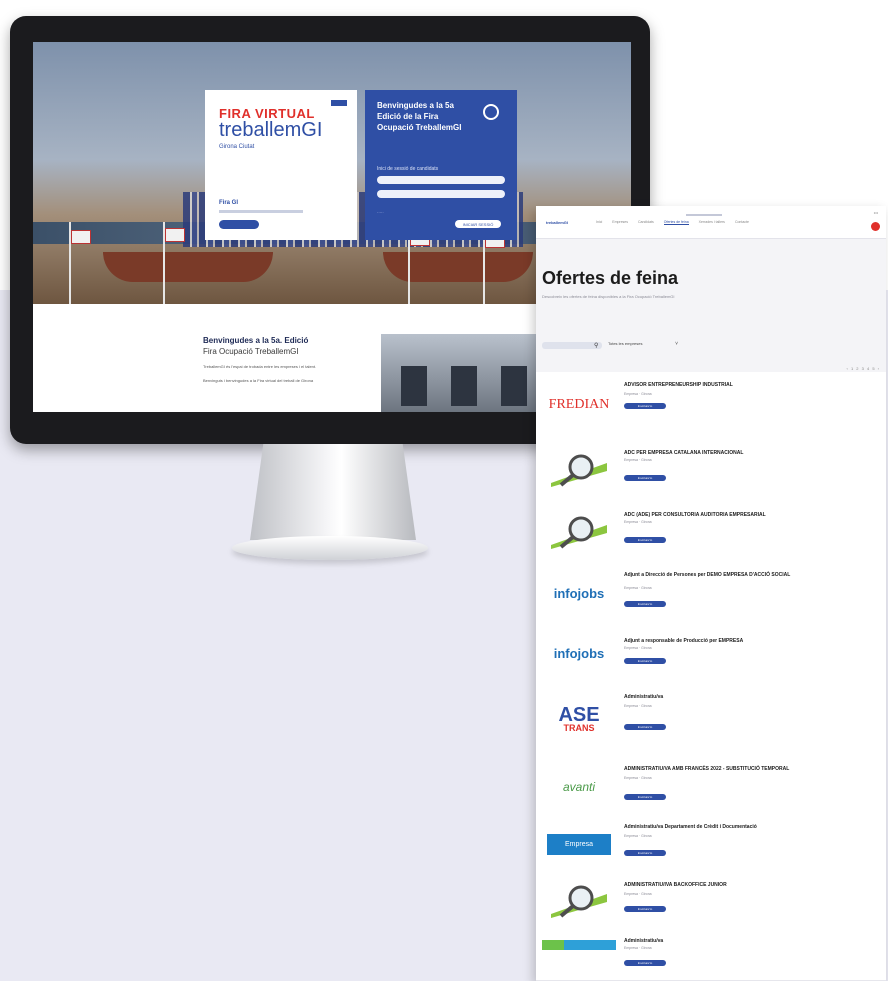 Image resolution: width=888 pixels, height=981 pixels. Describe the element at coordinates (596, 345) in the screenshot. I see `search-icon: ⚲` at that location.